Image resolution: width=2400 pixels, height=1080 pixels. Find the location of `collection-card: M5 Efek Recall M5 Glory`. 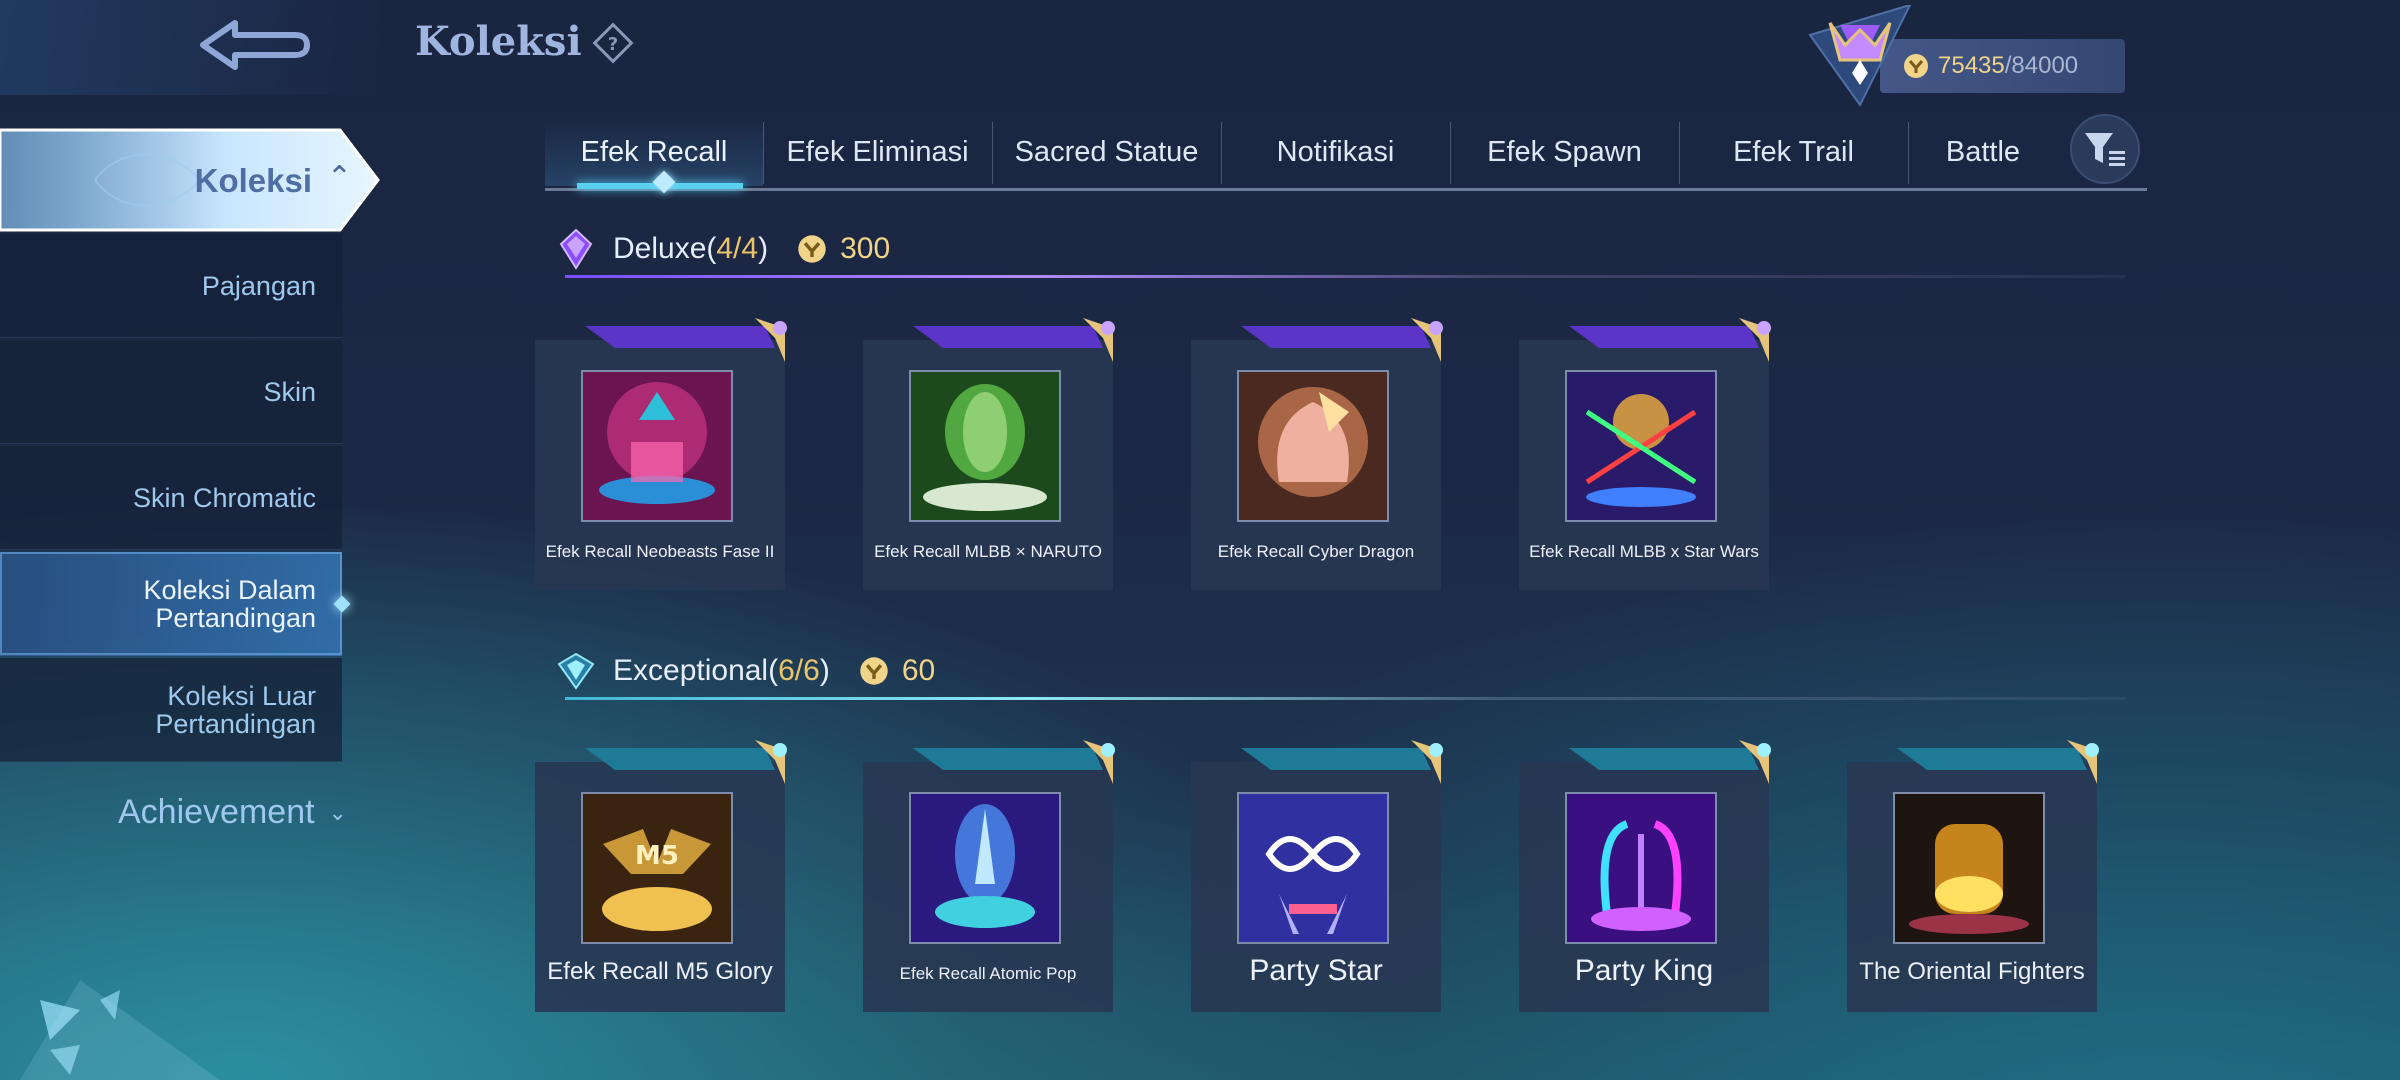

collection-card: M5 Efek Recall M5 Glory is located at coordinates (661, 876).